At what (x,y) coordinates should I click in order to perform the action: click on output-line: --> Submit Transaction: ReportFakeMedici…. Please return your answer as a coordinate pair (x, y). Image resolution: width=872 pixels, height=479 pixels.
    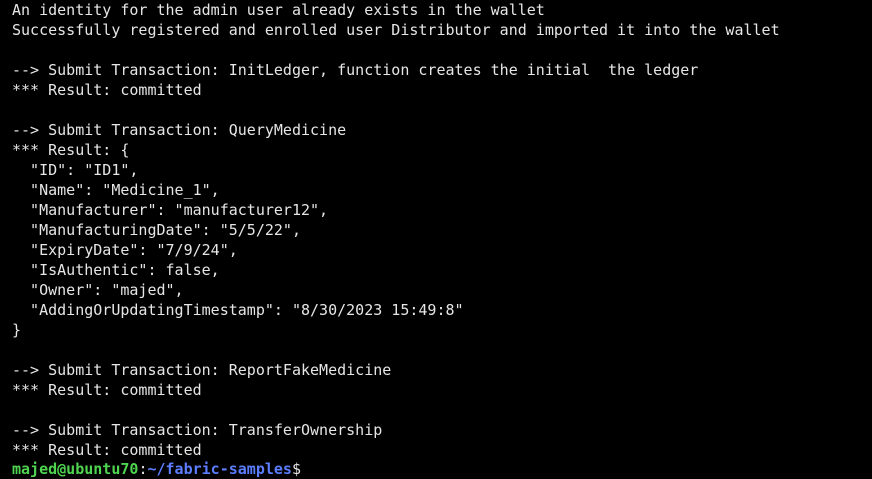
    Looking at the image, I should click on (202, 370).